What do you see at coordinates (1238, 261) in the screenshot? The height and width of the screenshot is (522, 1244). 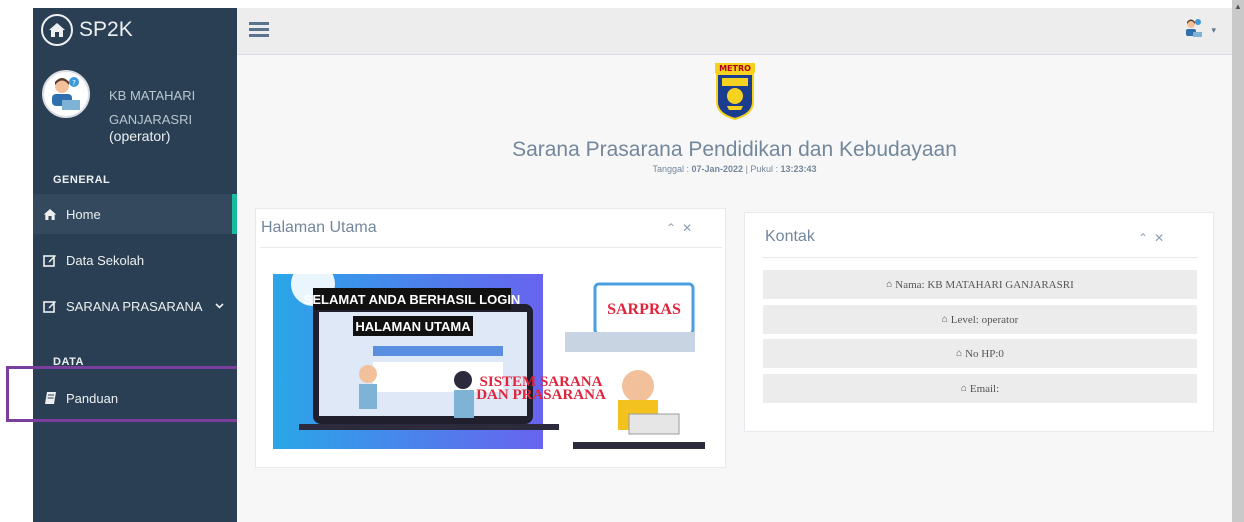 I see `scrollbar` at bounding box center [1238, 261].